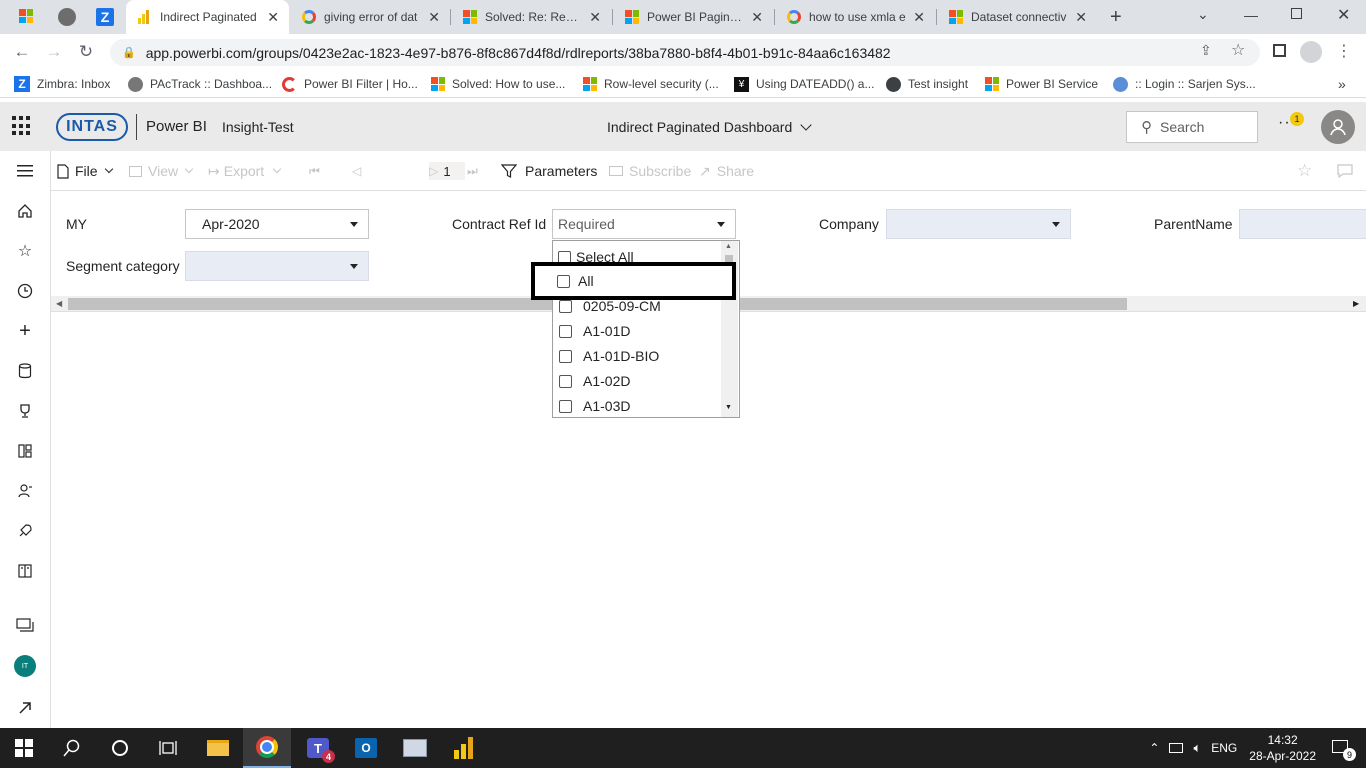 This screenshot has width=1366, height=768. Describe the element at coordinates (1344, 51) in the screenshot. I see `menu-icon: ⋮` at that location.